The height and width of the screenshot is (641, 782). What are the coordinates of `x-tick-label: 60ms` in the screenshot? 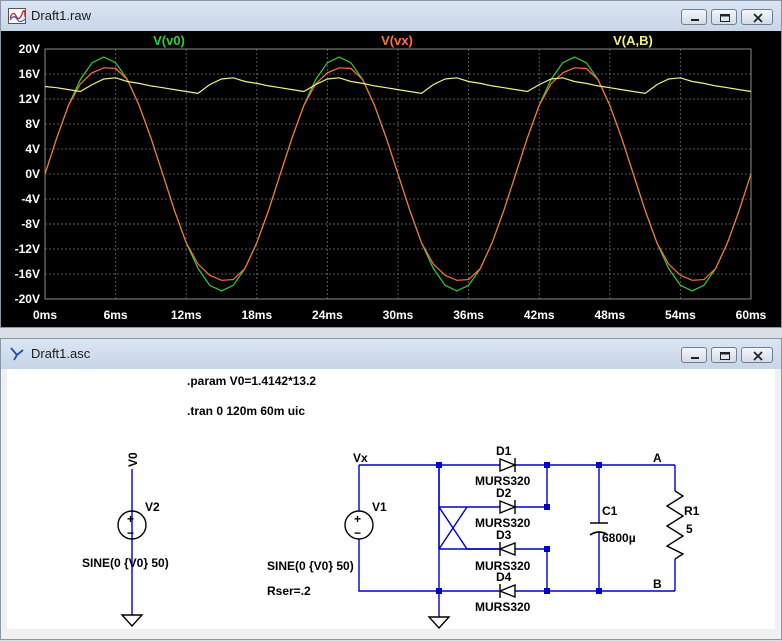 It's located at (751, 315).